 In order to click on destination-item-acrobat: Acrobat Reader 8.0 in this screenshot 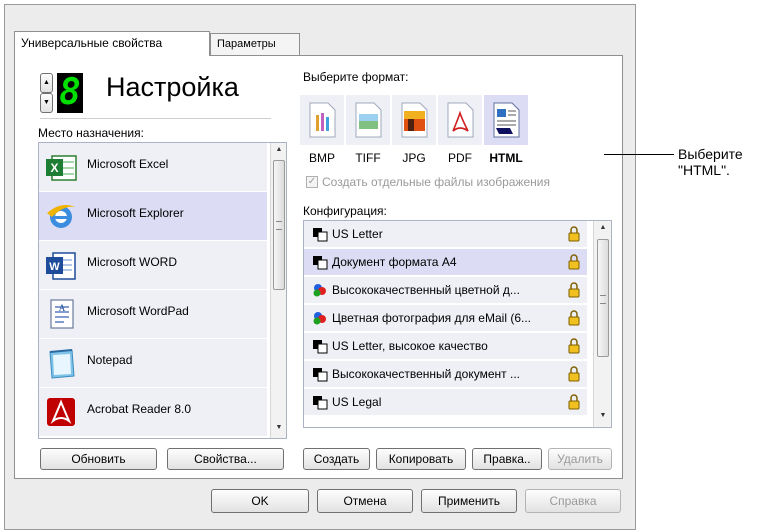, I will do `click(153, 412)`.